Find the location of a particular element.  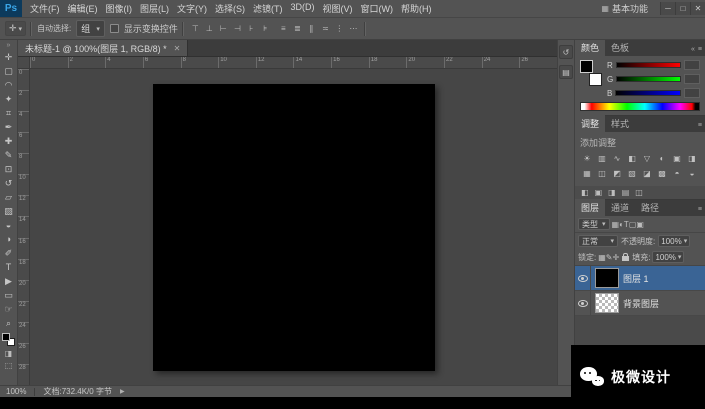

align-icon: ⊤ is located at coordinates (195, 28).